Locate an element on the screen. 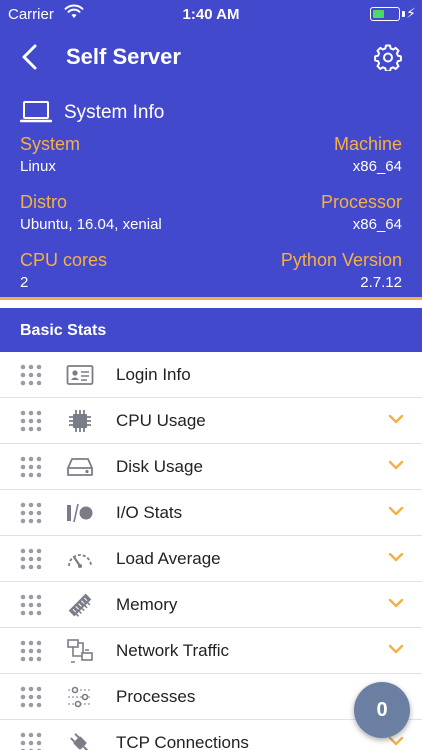 This screenshot has width=422, height=750. list-item-label: Load Average is located at coordinates (168, 558).